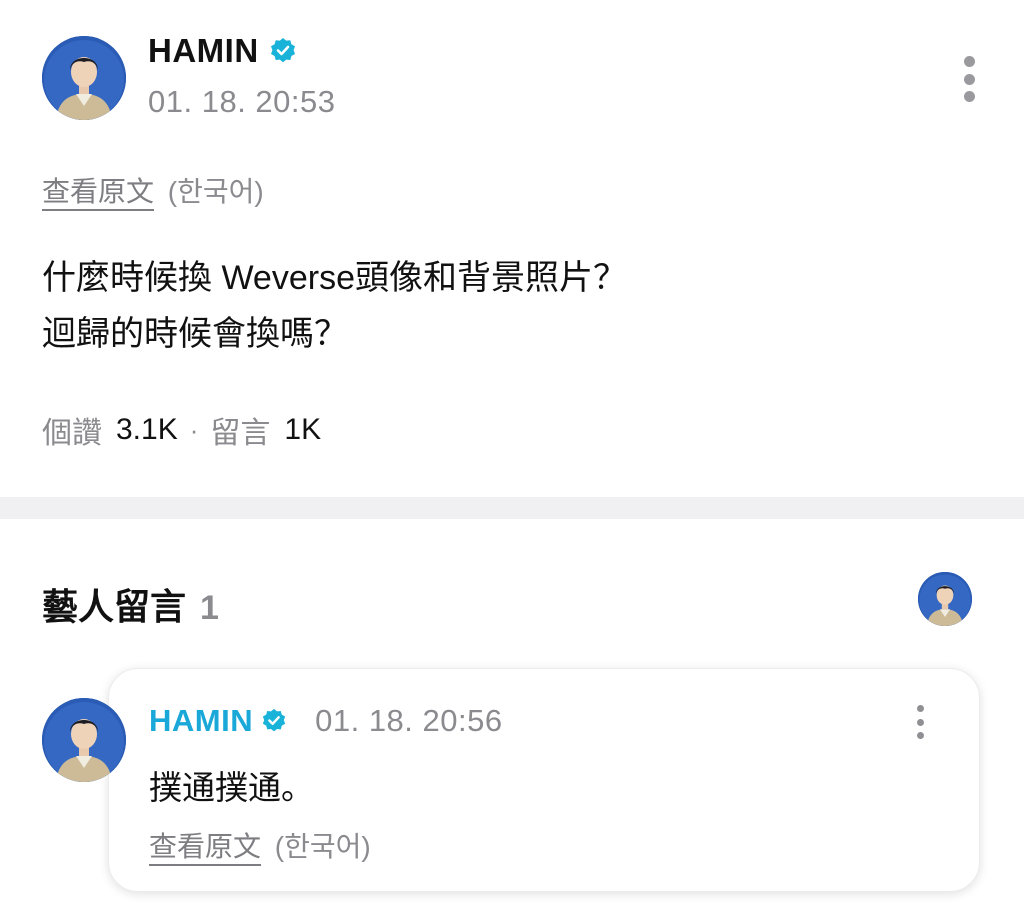 Image resolution: width=1024 pixels, height=904 pixels. I want to click on comments-count: 1K, so click(302, 430).